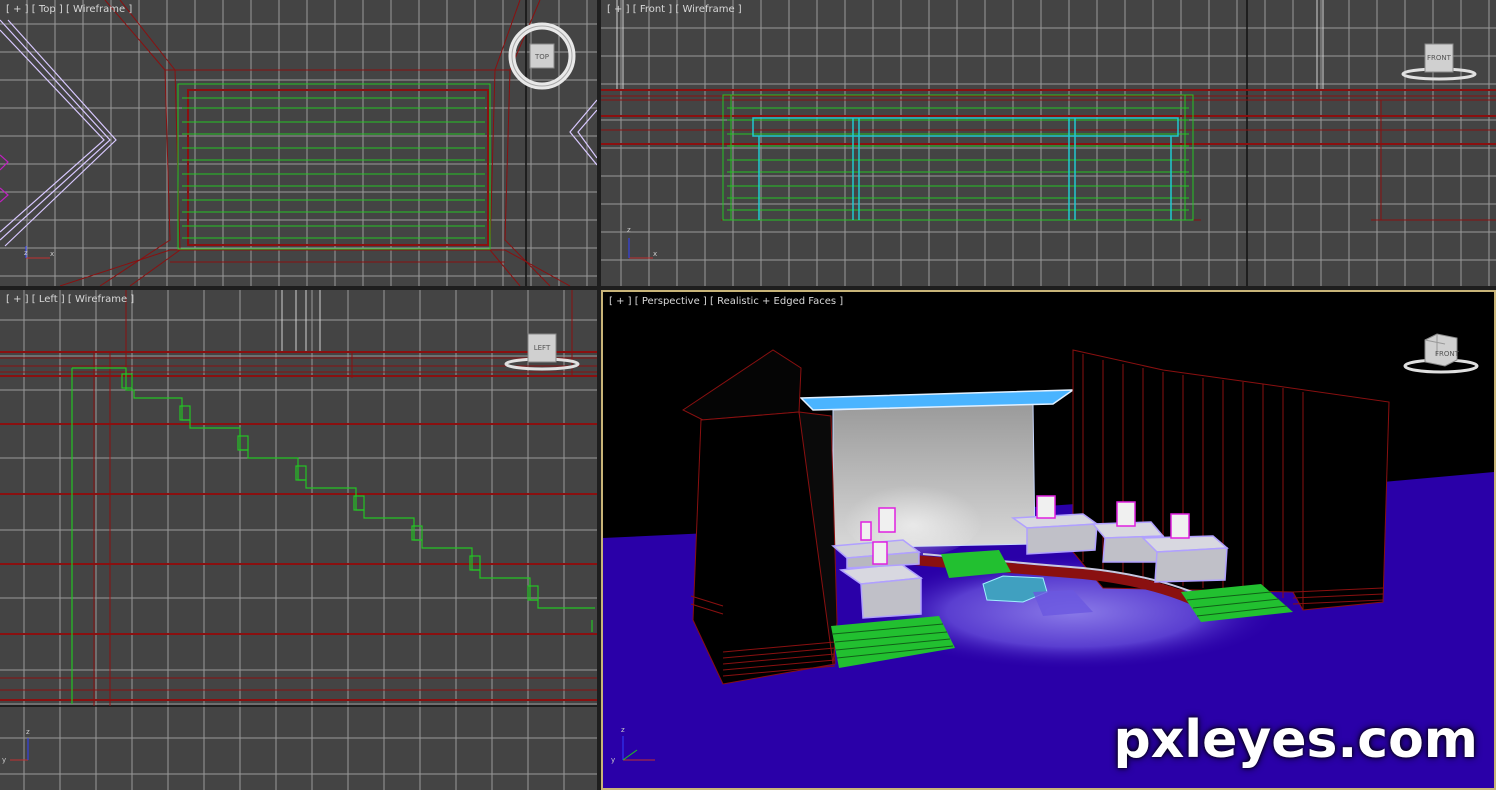  What do you see at coordinates (298, 143) in the screenshot?
I see `viewport-top: z x [ + ] [ Top ] [ Wireframe ] TOP` at bounding box center [298, 143].